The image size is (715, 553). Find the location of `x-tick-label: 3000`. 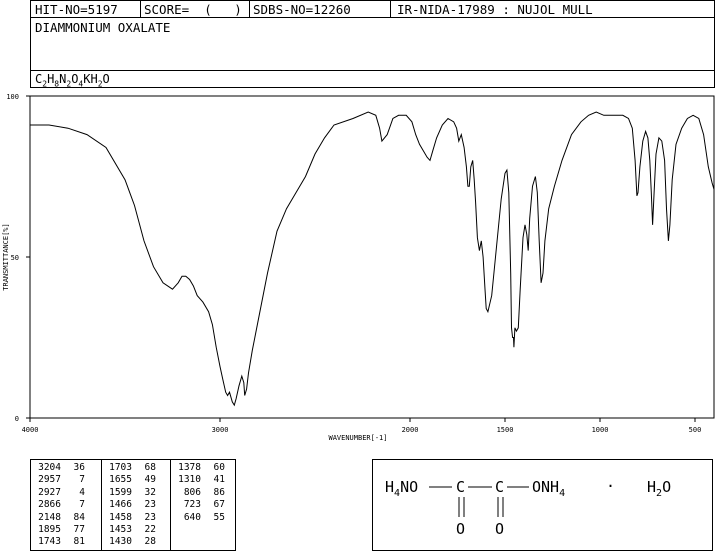

x-tick-label: 3000 is located at coordinates (220, 430).